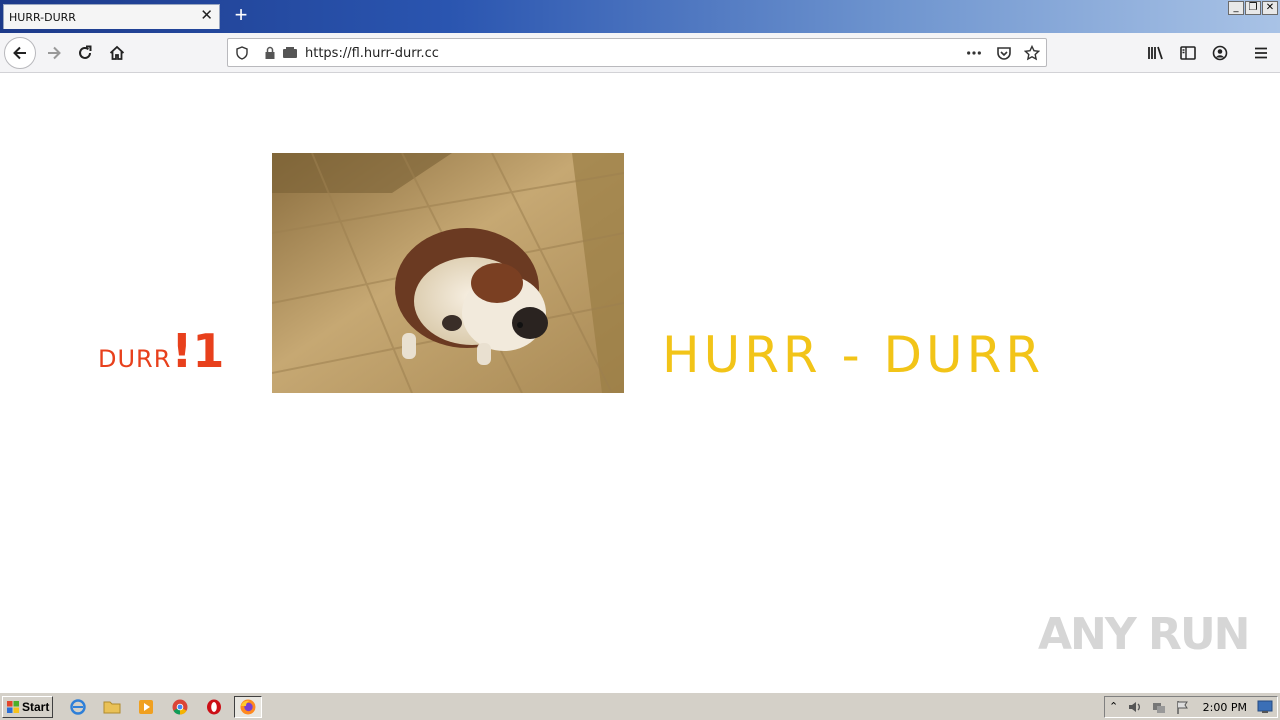  I want to click on library-button, so click(1156, 53).